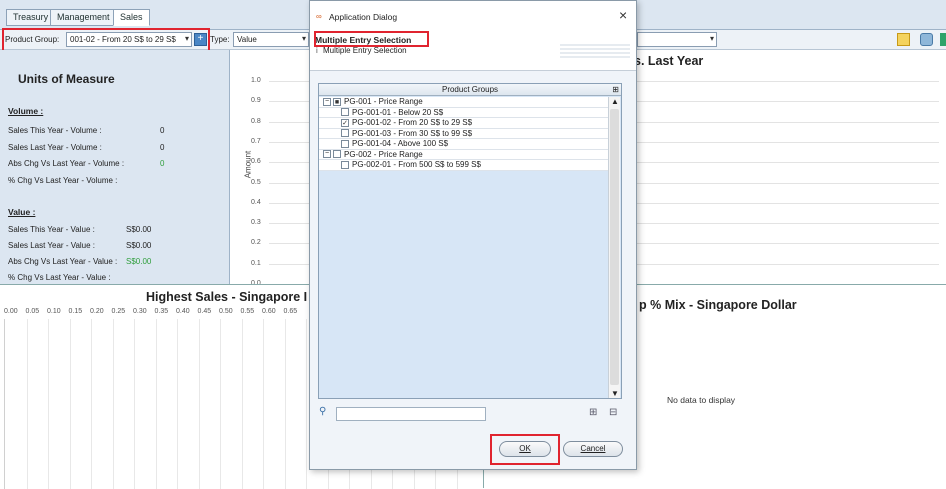 The height and width of the screenshot is (489, 946). What do you see at coordinates (247, 39) in the screenshot?
I see `type-value: Value` at bounding box center [247, 39].